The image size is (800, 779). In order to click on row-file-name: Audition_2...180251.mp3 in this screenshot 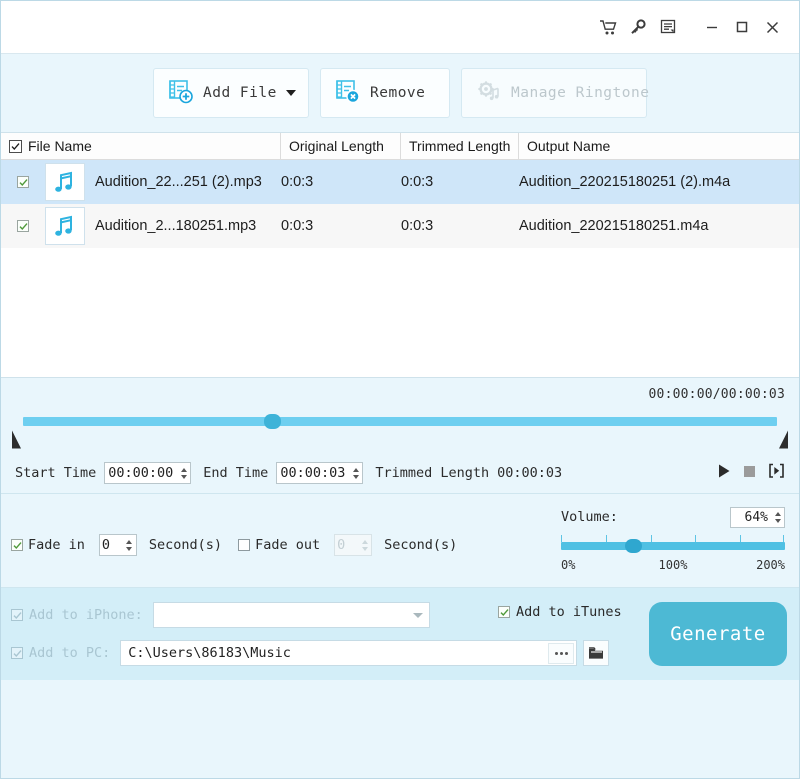, I will do `click(176, 226)`.